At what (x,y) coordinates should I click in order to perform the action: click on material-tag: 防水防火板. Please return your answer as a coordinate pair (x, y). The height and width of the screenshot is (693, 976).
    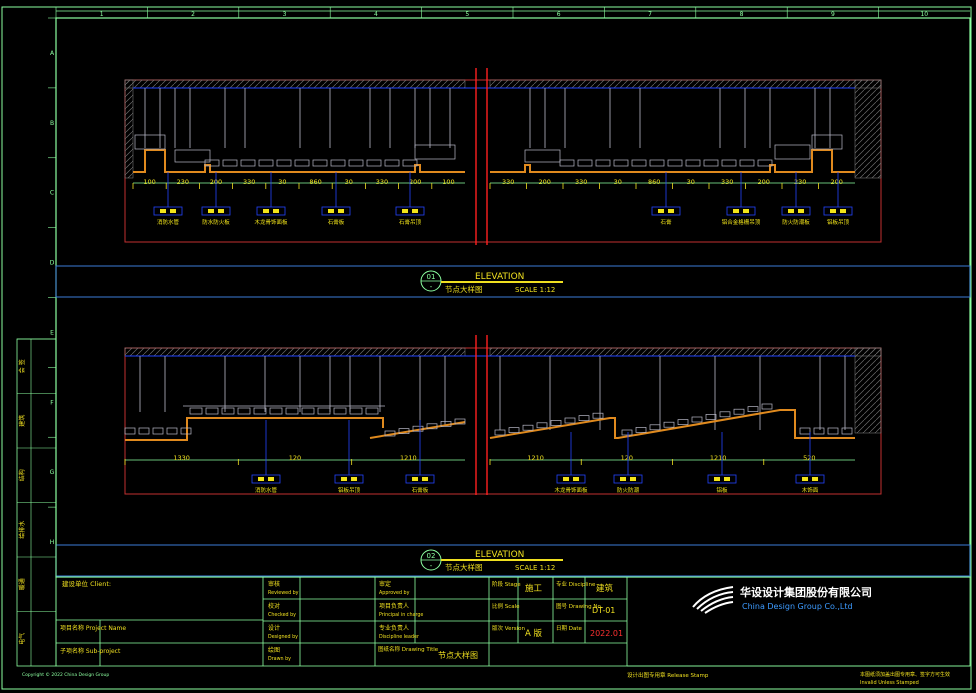
    Looking at the image, I should click on (216, 222).